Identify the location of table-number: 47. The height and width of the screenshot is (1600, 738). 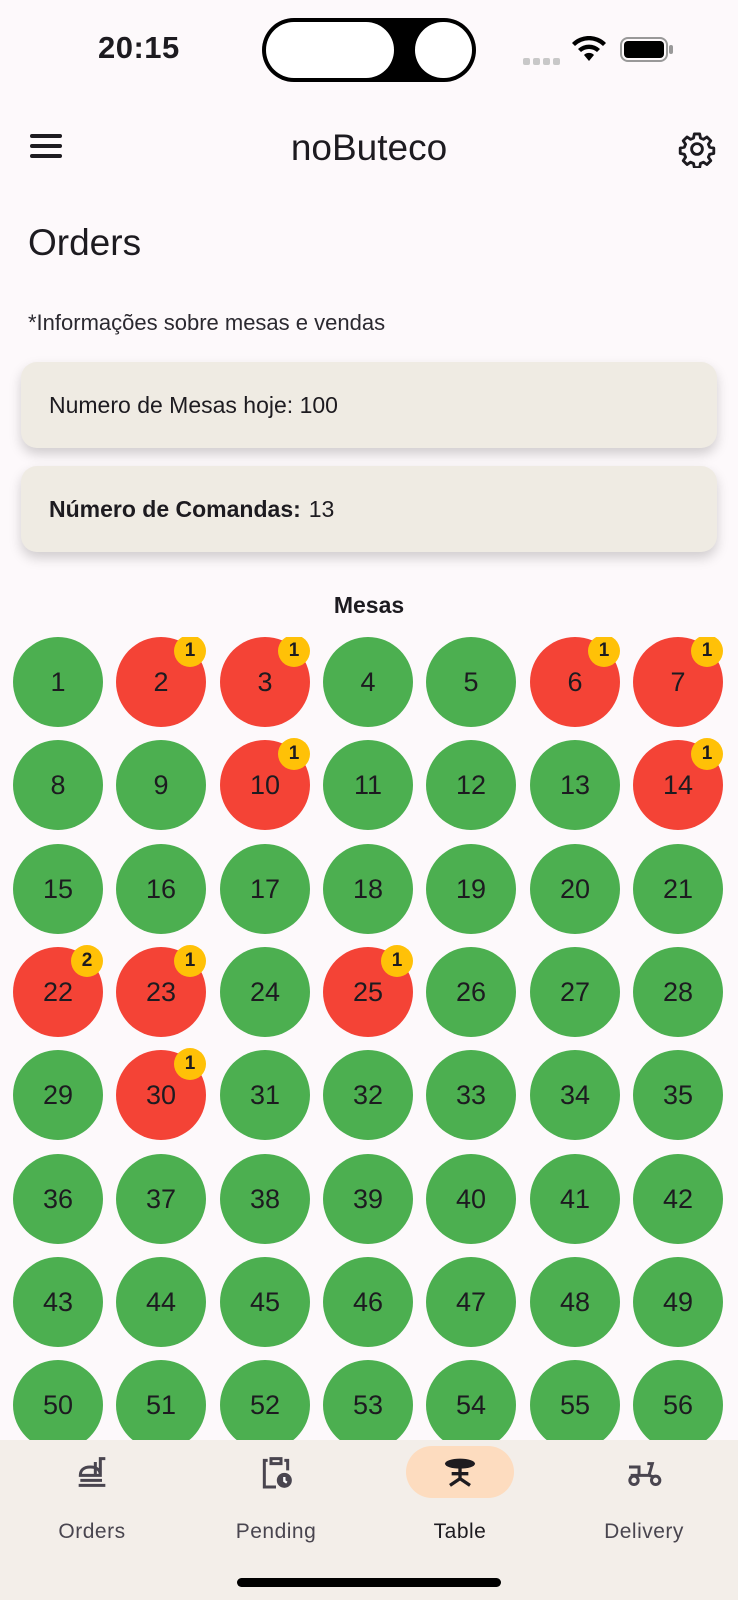
(471, 1301).